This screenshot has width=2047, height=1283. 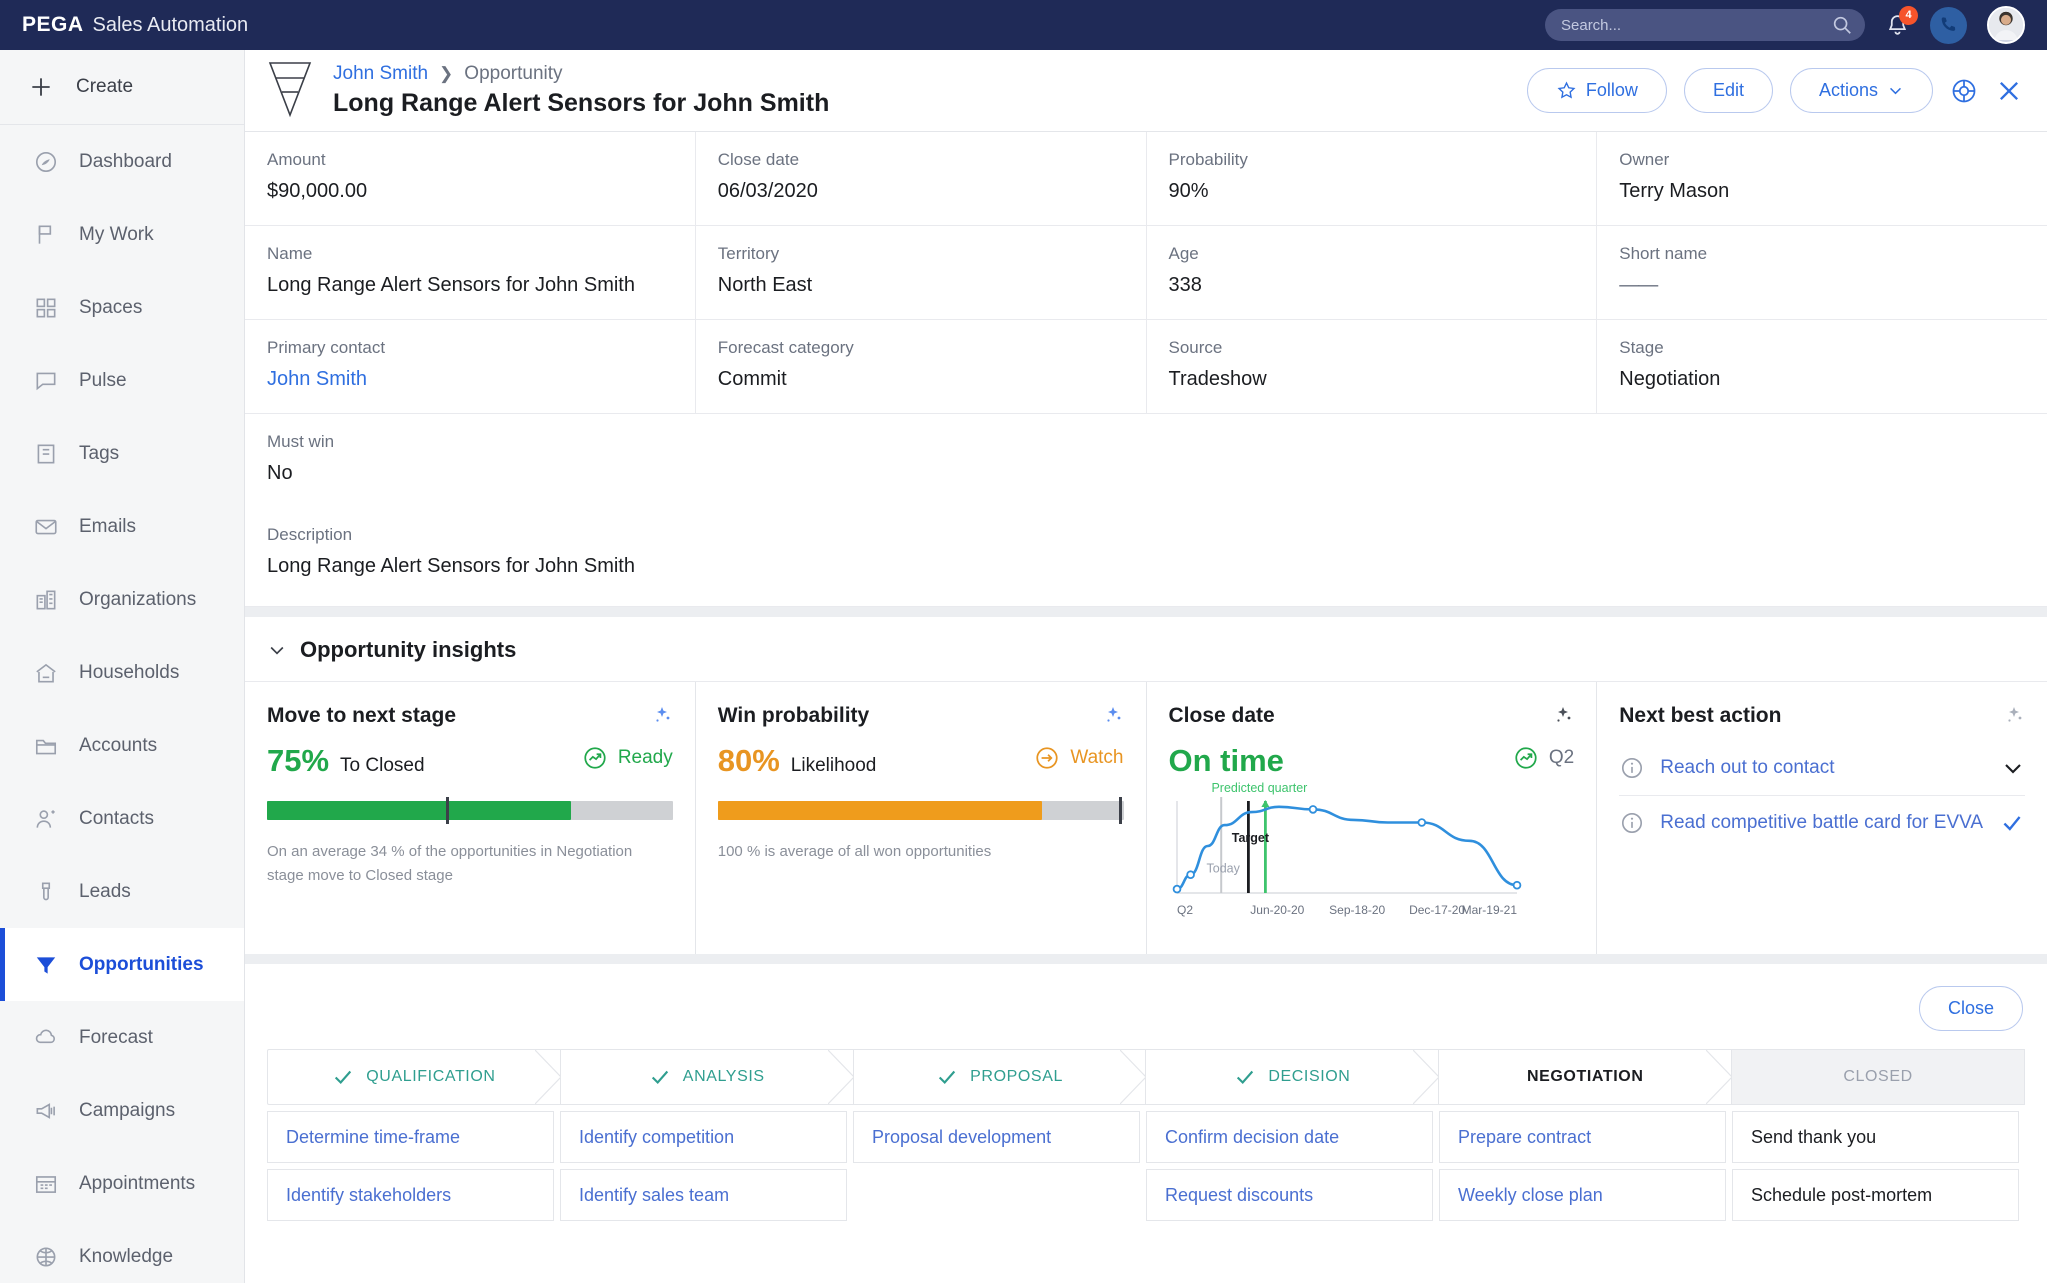 I want to click on follow-button: Follow, so click(x=1596, y=90).